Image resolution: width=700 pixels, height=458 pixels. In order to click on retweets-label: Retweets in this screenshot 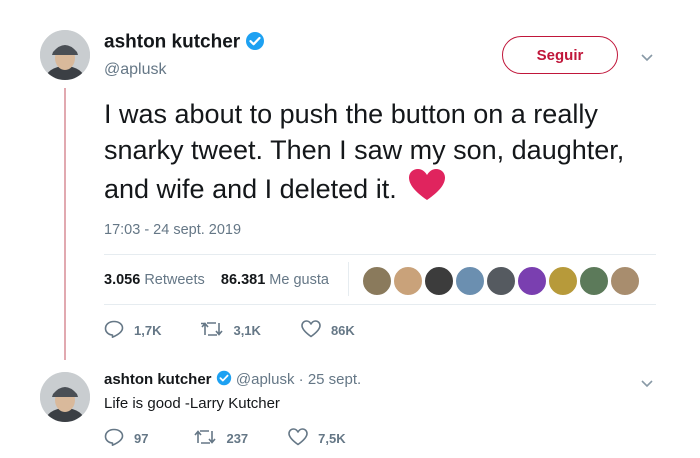, I will do `click(174, 280)`.